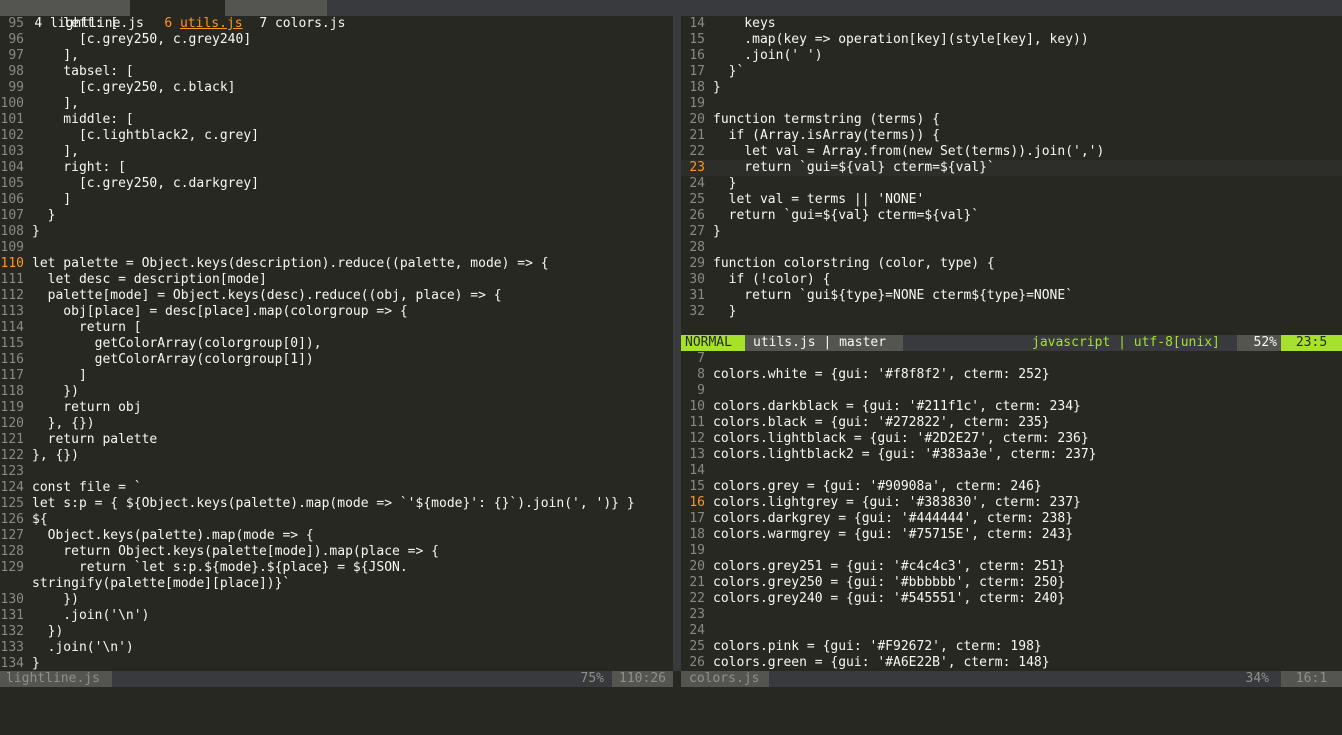 The height and width of the screenshot is (735, 1342). Describe the element at coordinates (336, 456) in the screenshot. I see `code-line: 122}, {})` at that location.